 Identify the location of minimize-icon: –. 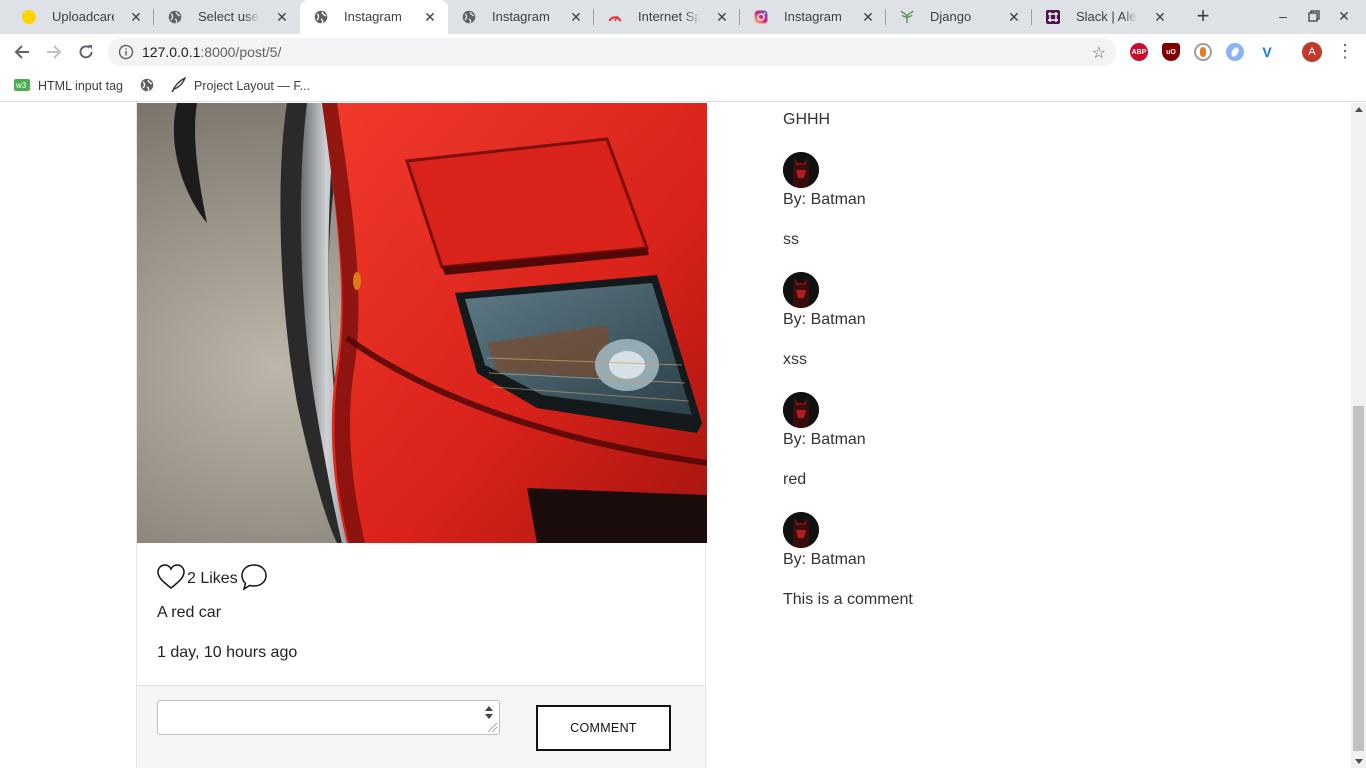
(1283, 16).